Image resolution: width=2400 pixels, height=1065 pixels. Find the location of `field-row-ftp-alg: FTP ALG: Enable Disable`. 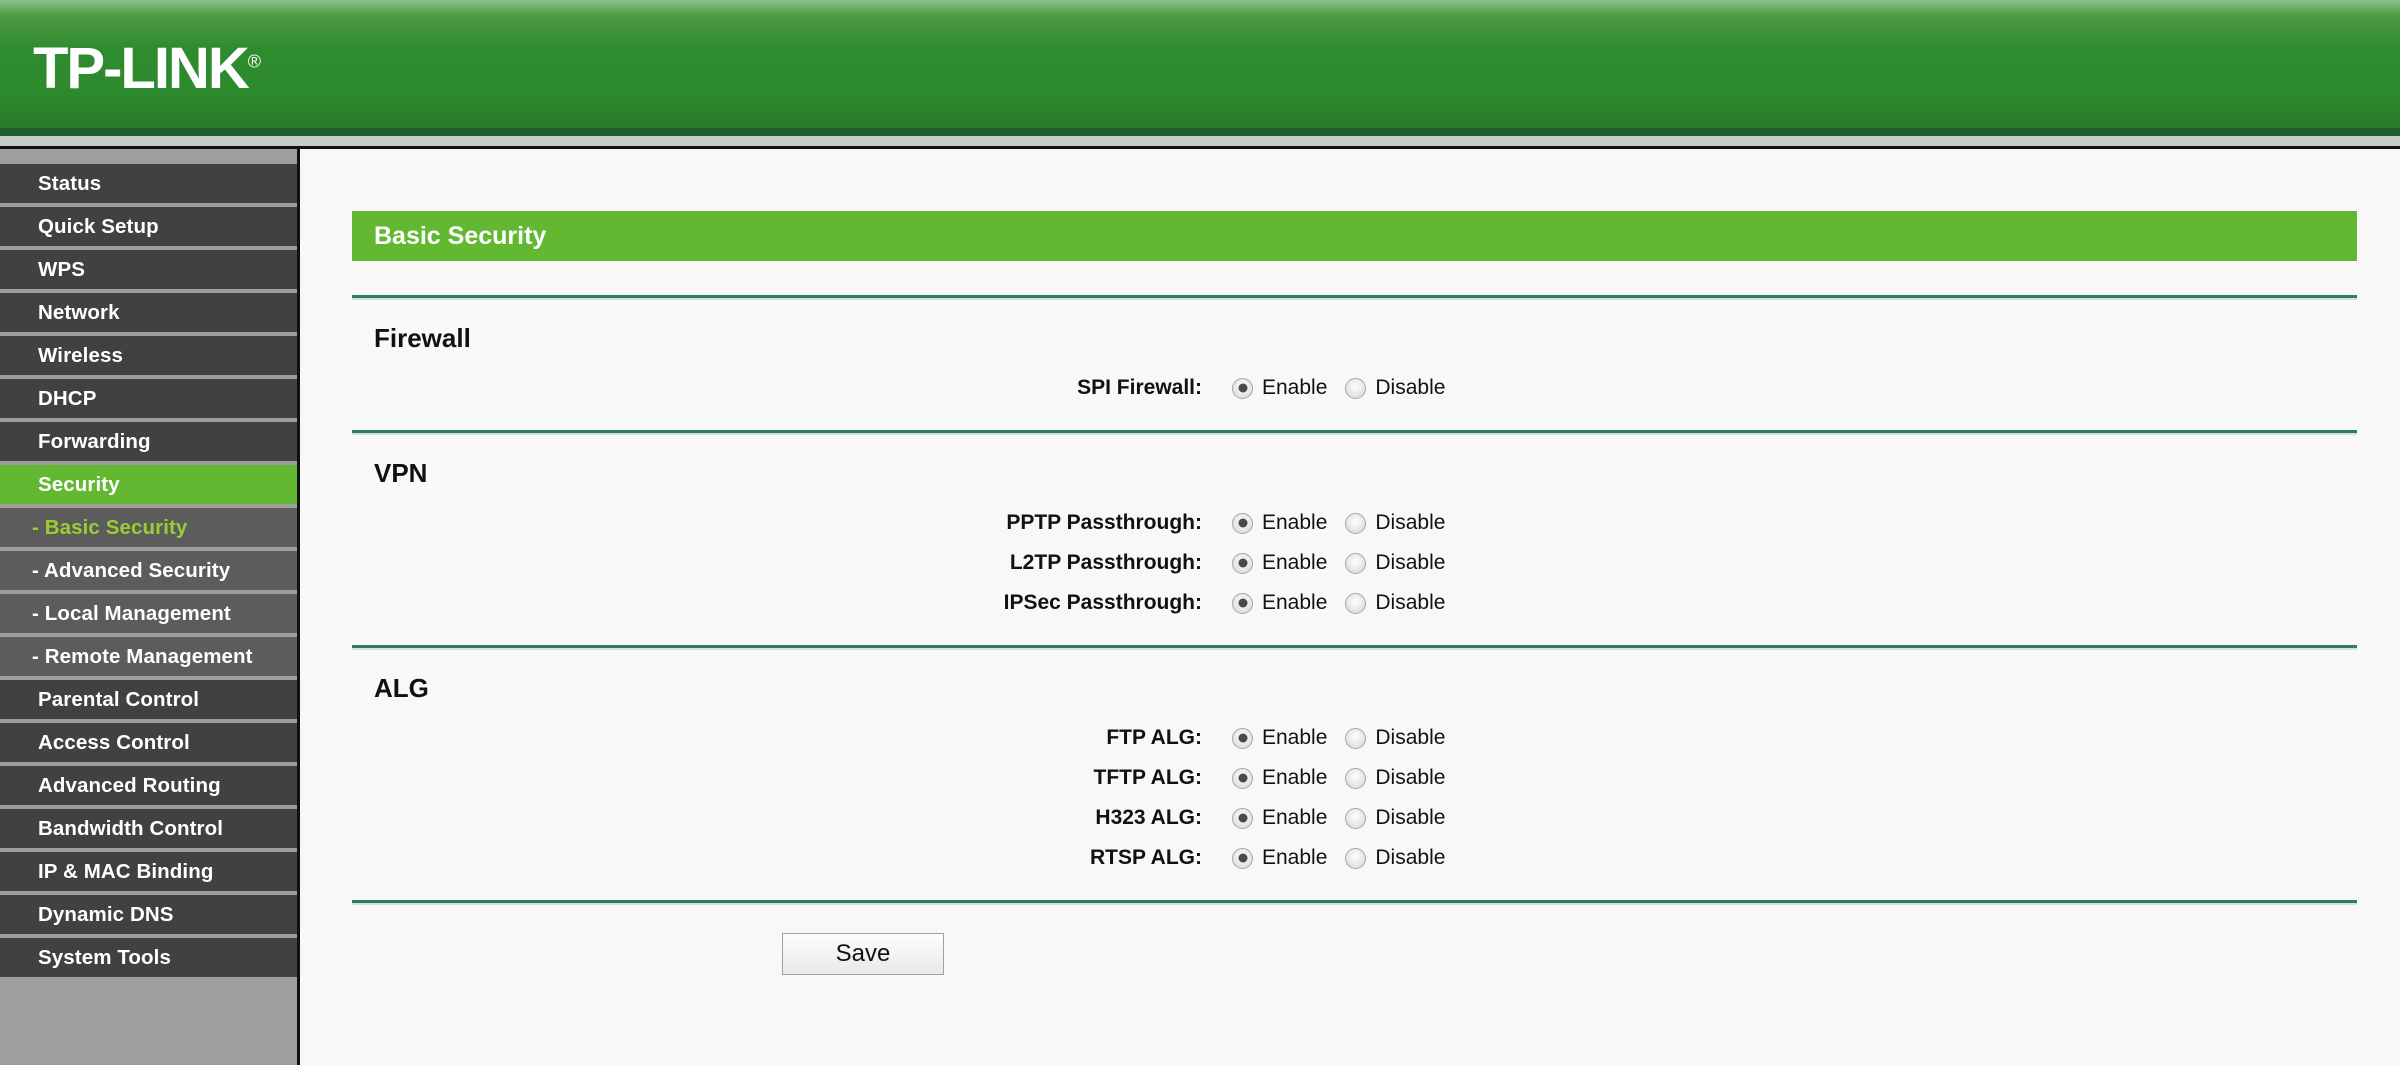

field-row-ftp-alg: FTP ALG: Enable Disable is located at coordinates (1354, 738).